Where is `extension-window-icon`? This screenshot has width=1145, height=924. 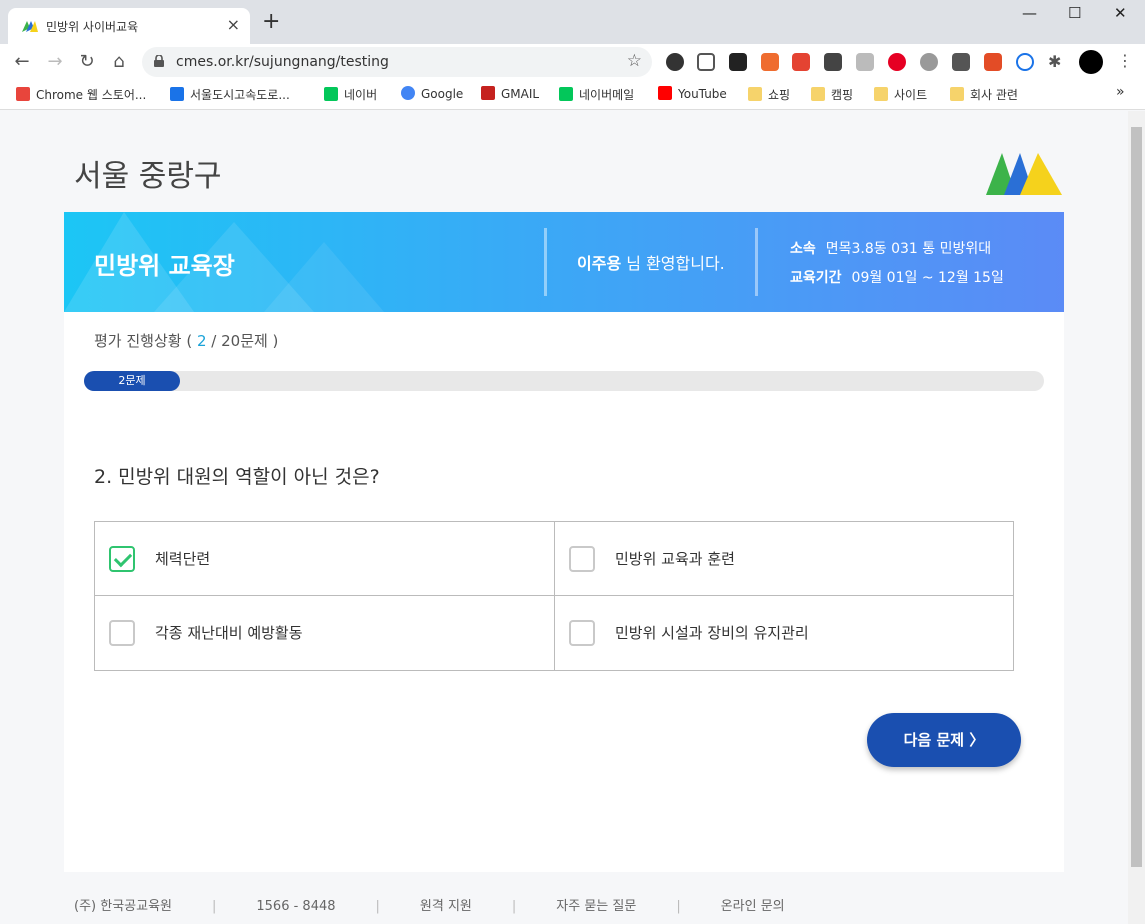
extension-window-icon is located at coordinates (865, 62).